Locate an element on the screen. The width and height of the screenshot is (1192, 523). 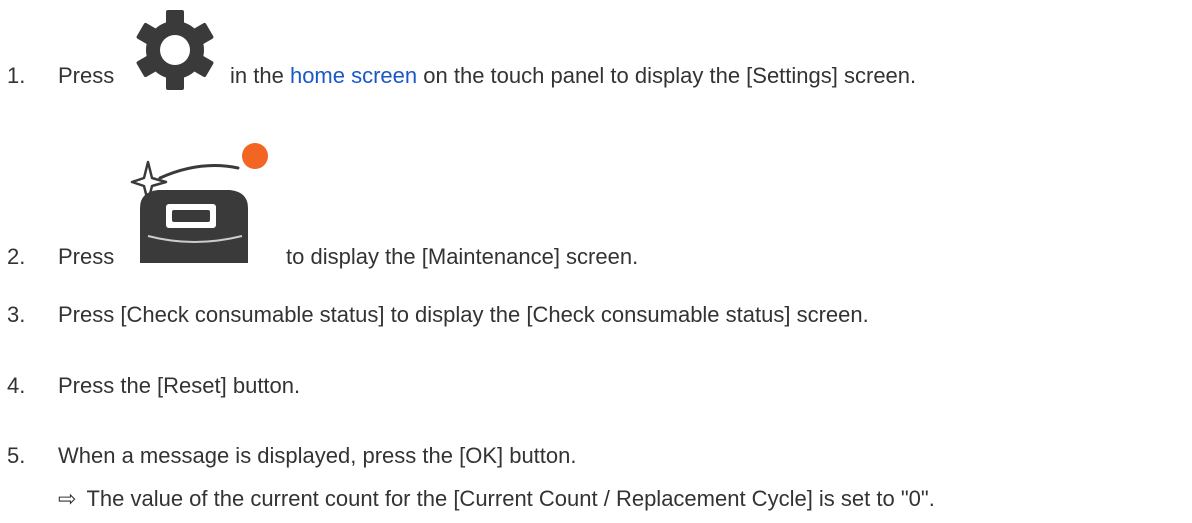
result-arrow-icon: ⇨ is located at coordinates (67, 498).